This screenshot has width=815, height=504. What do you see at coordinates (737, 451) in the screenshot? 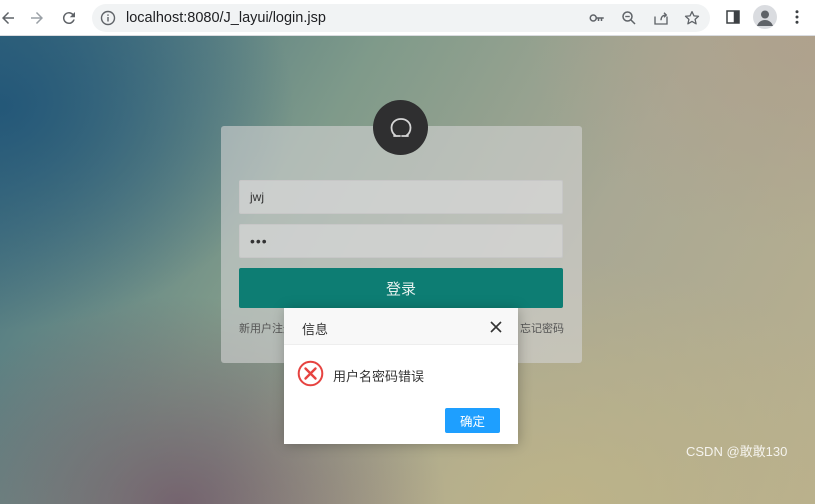
I see `watermark: CSDN @敢敢130` at bounding box center [737, 451].